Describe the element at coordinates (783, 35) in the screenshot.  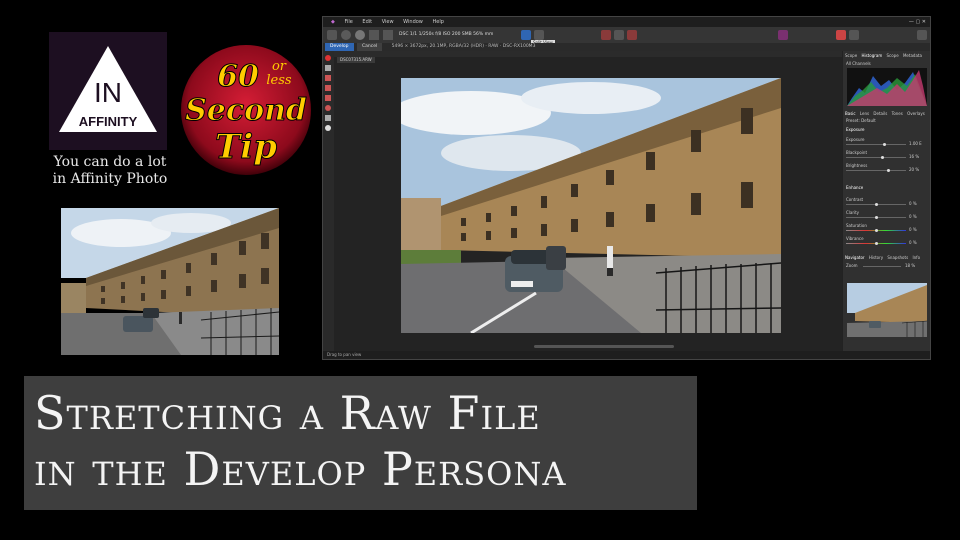
I see `assistant-icon` at that location.